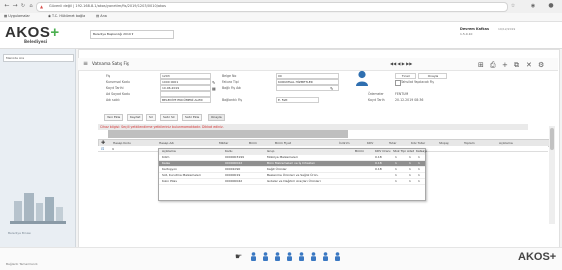 Image resolution: width=562 pixels, height=270 pixels. What do you see at coordinates (15, 6) in the screenshot?
I see `forward-arrow-icon: →` at bounding box center [15, 6].